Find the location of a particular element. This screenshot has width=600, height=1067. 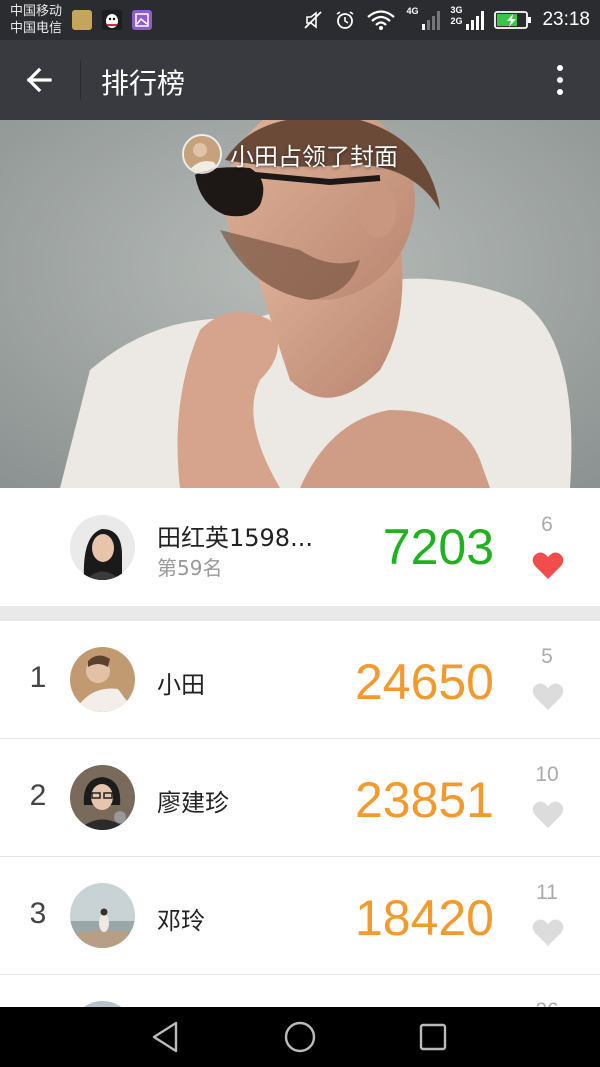

status-time: 23:18 is located at coordinates (566, 19).